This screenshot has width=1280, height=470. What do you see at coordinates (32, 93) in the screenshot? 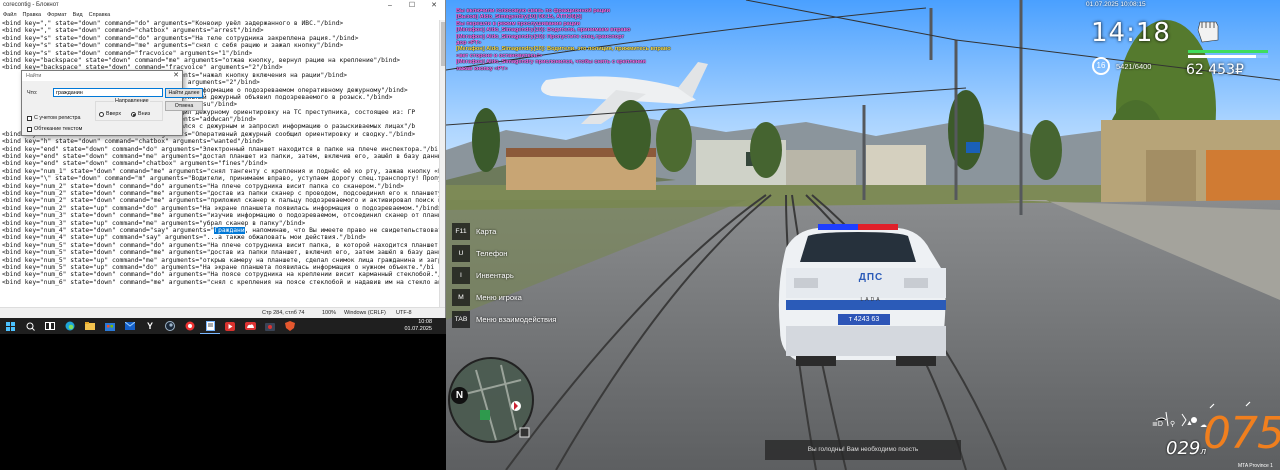
I see `find-label: Что:` at bounding box center [32, 93].